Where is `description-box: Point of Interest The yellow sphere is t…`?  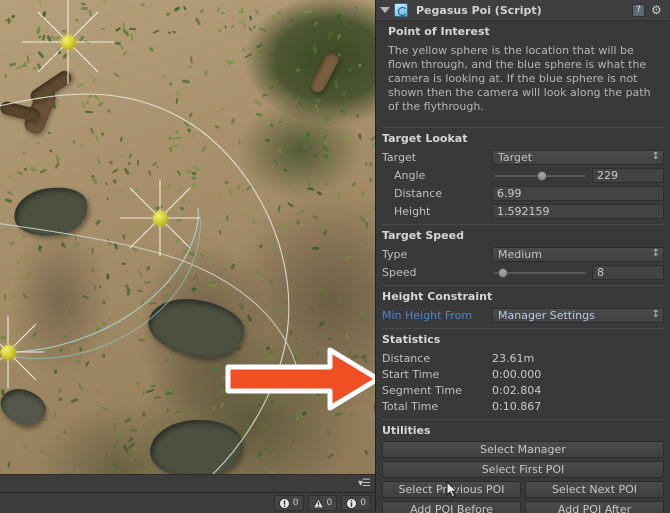 description-box: Point of Interest The yellow sphere is t… is located at coordinates (523, 71).